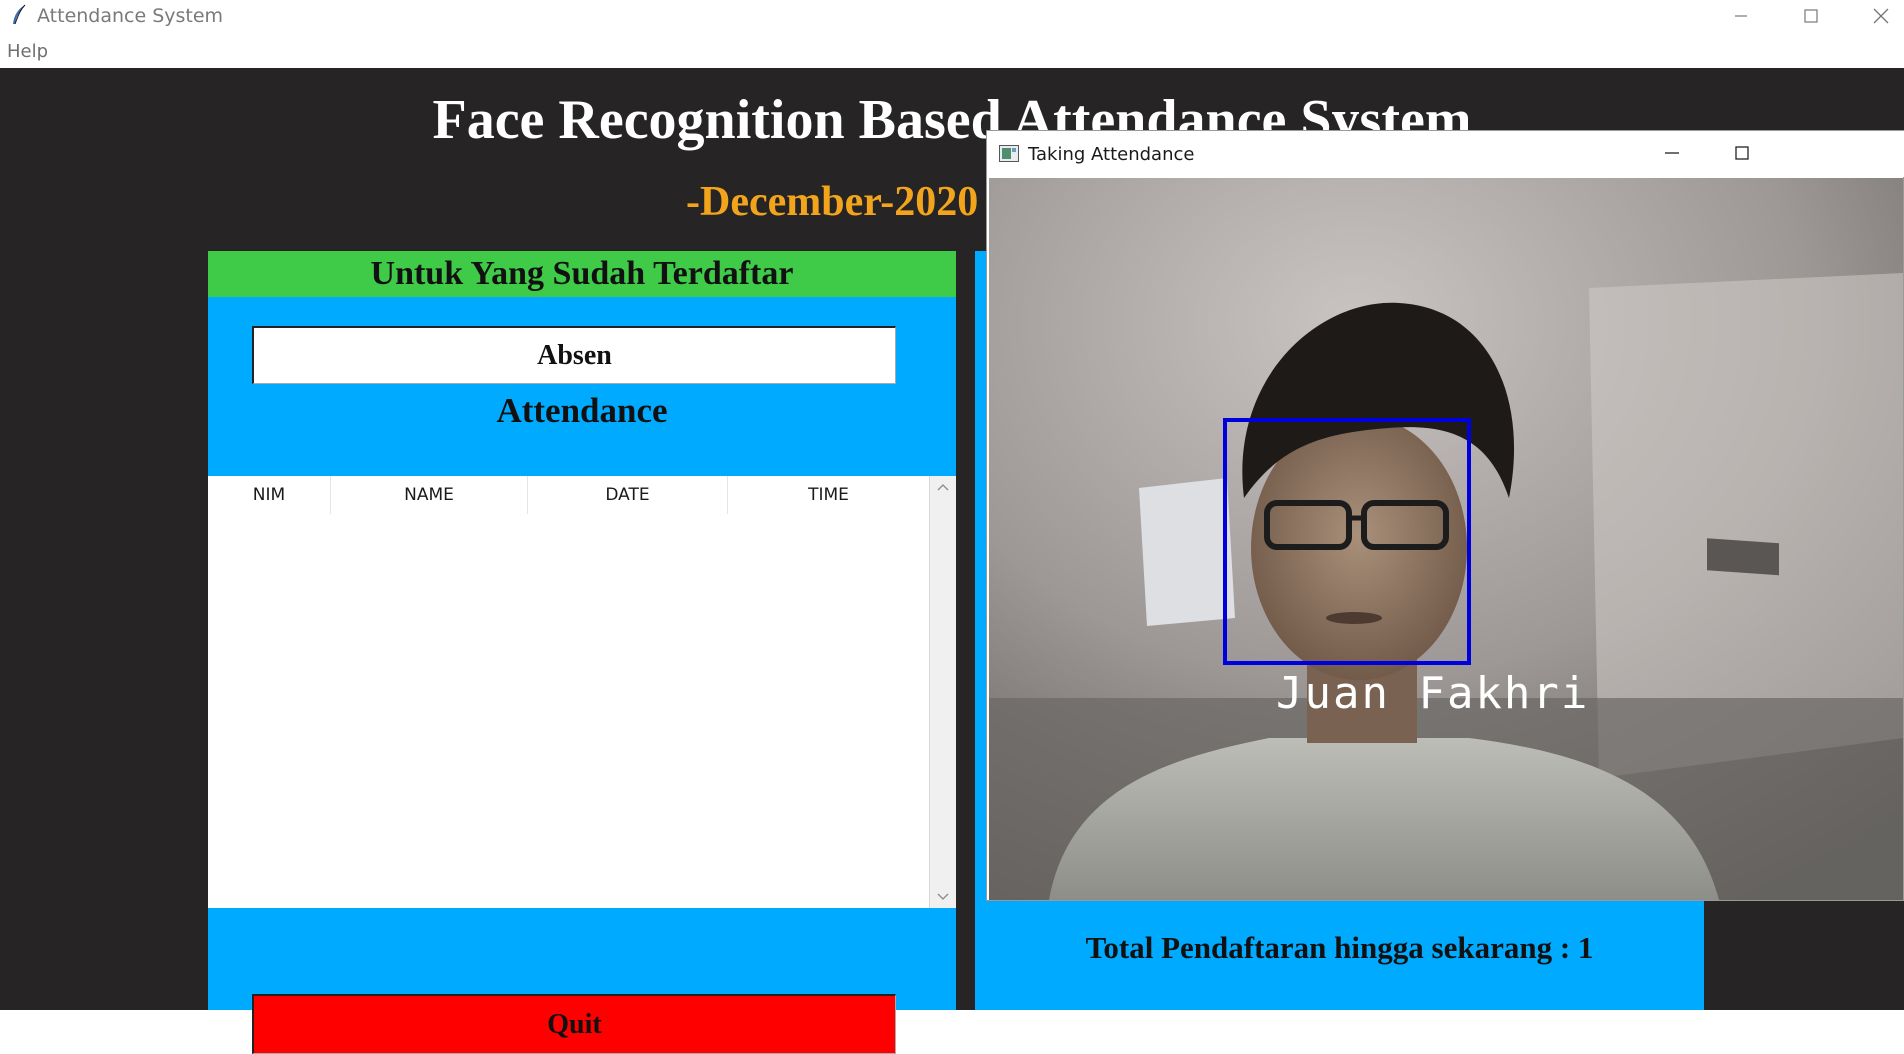  I want to click on table-scrollbar, so click(942, 692).